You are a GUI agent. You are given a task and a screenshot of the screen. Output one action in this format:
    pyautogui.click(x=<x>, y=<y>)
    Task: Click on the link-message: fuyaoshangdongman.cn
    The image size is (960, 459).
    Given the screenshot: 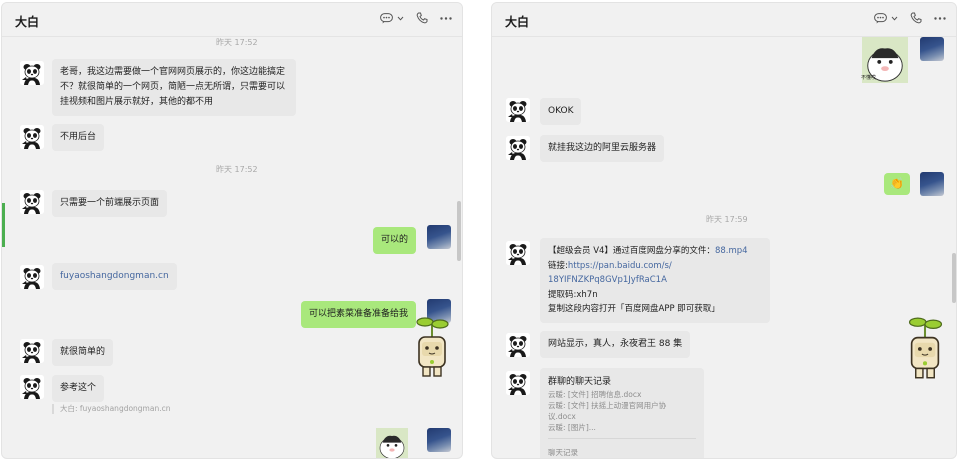 What is the action you would take?
    pyautogui.click(x=114, y=276)
    